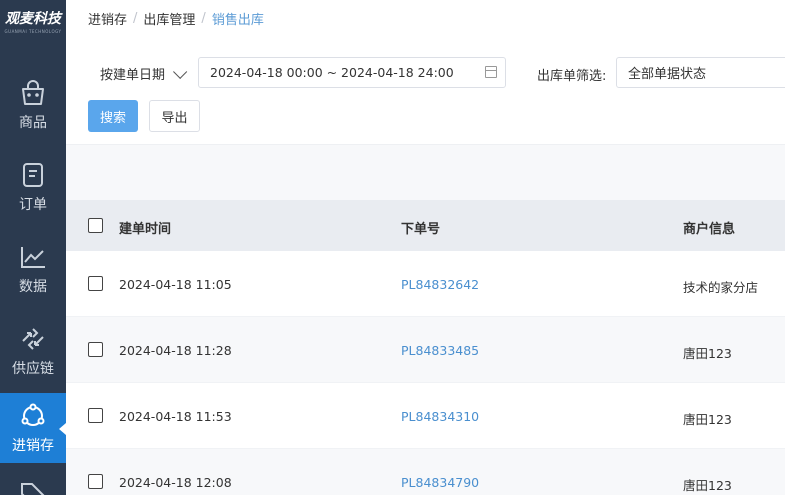 The width and height of the screenshot is (785, 495). I want to click on table-row: 2024-04-18 11:28 PL84833485 唐田123, so click(425, 350).